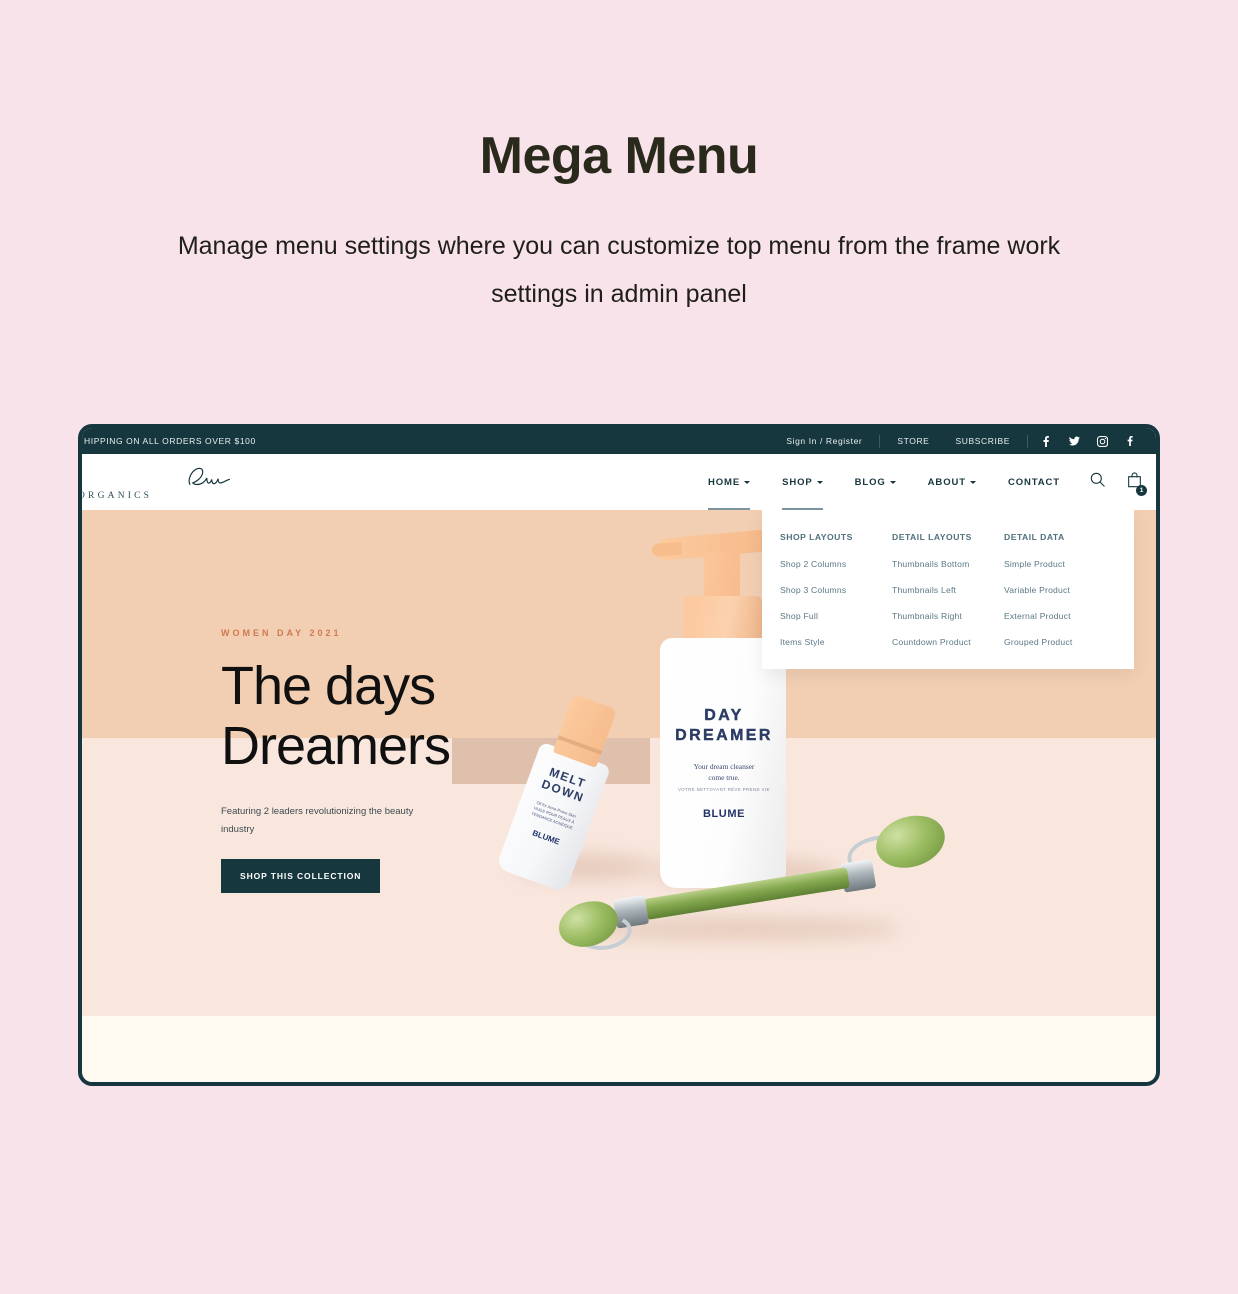  I want to click on hero-heading: The days Dreamers, so click(386, 716).